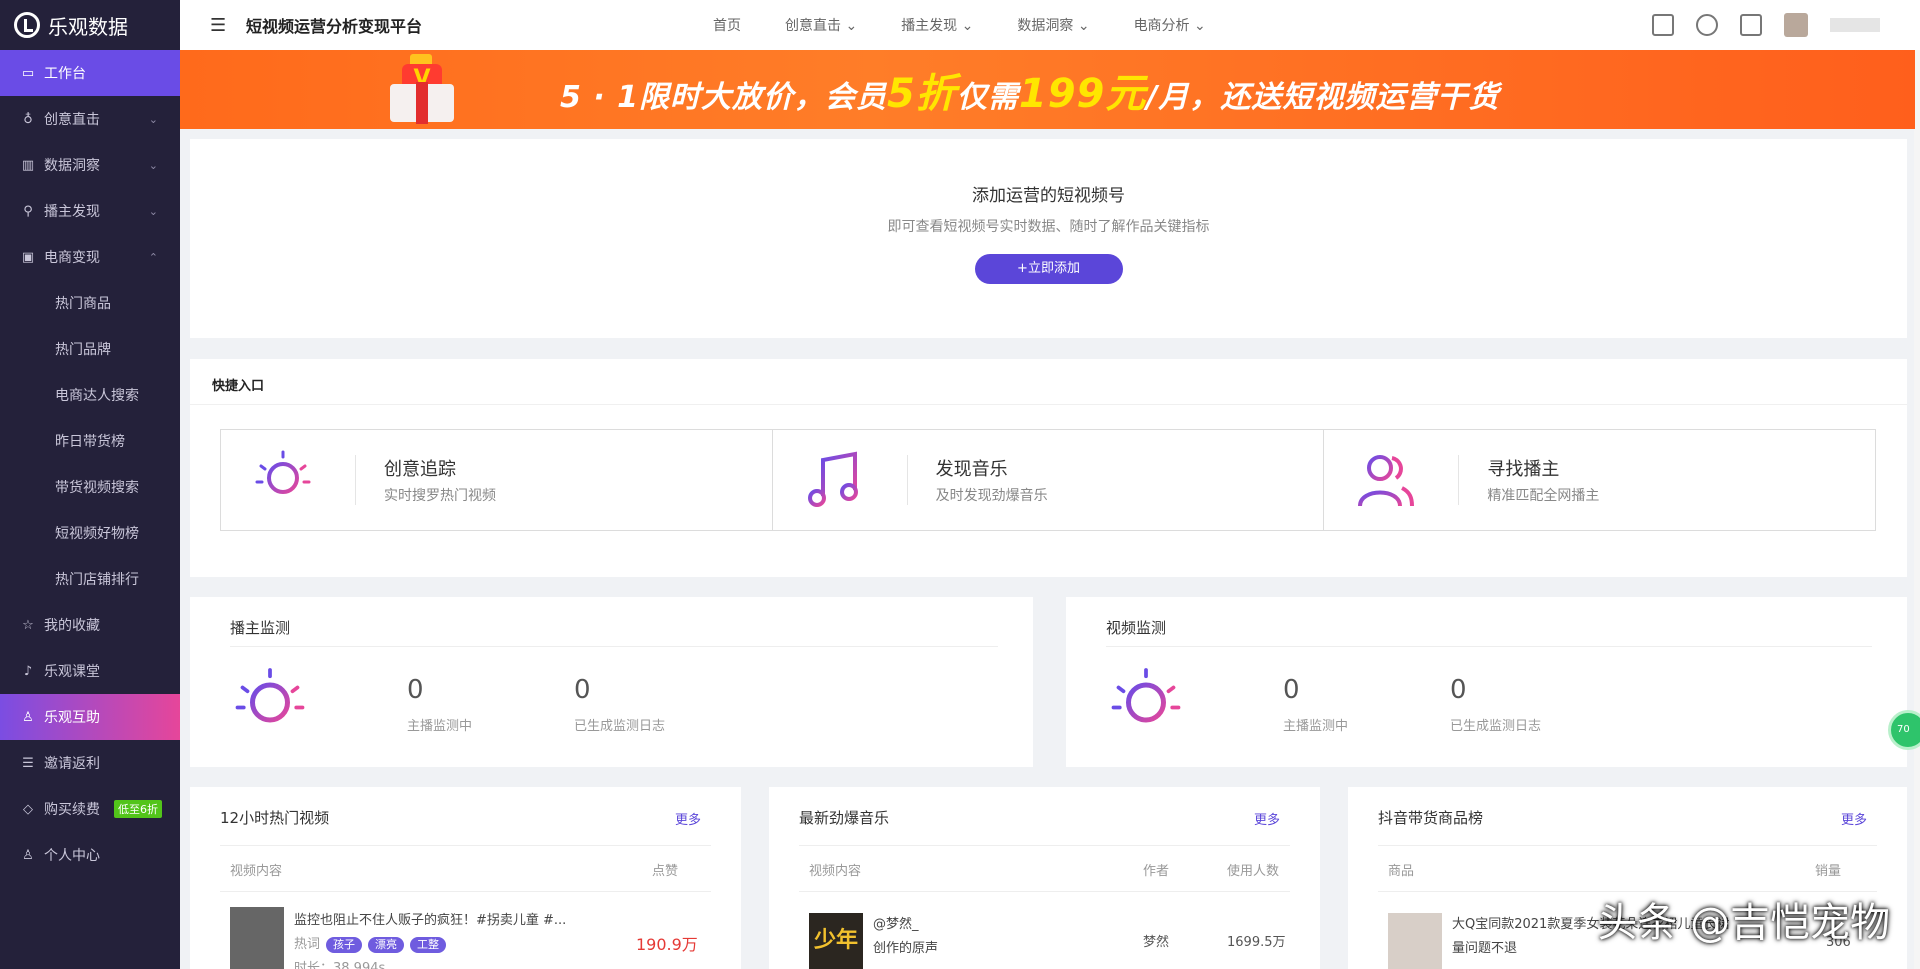 The height and width of the screenshot is (969, 1920). Describe the element at coordinates (28, 809) in the screenshot. I see `diamond-icon: ◇` at that location.